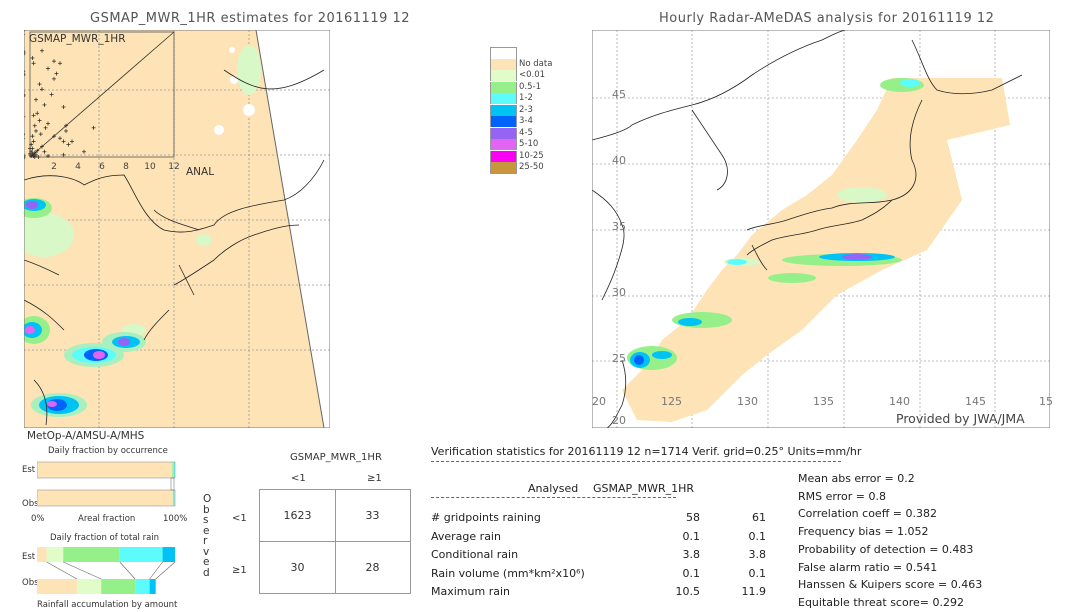 Image resolution: width=1080 pixels, height=612 pixels. I want to click on legend-label: 0.5-1, so click(530, 86).